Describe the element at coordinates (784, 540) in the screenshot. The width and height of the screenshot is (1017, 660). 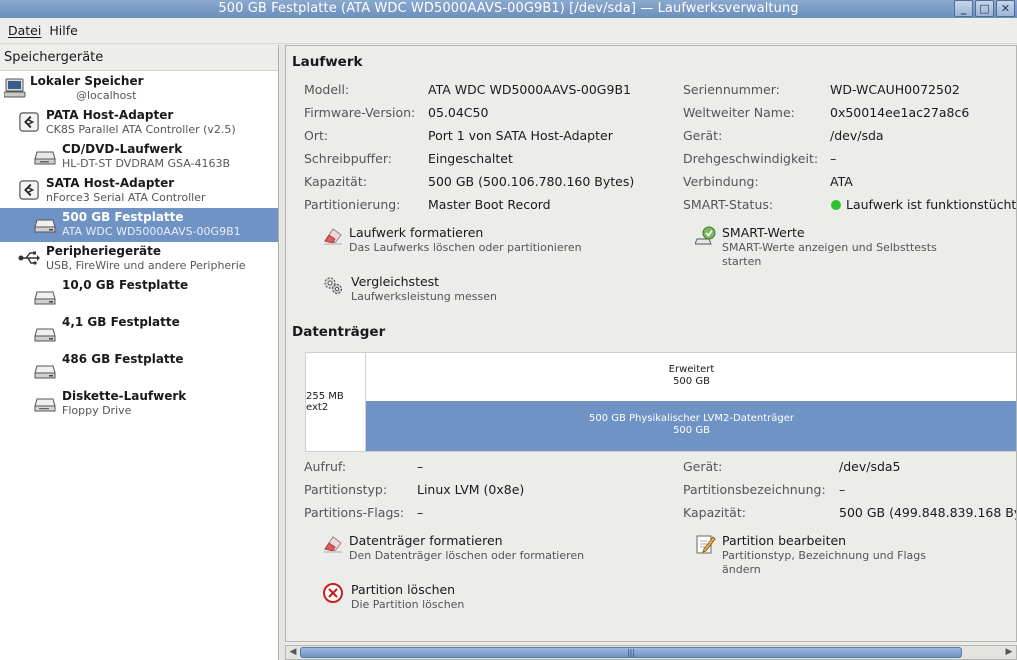
I see `action-title: Partition bearbeiten` at that location.